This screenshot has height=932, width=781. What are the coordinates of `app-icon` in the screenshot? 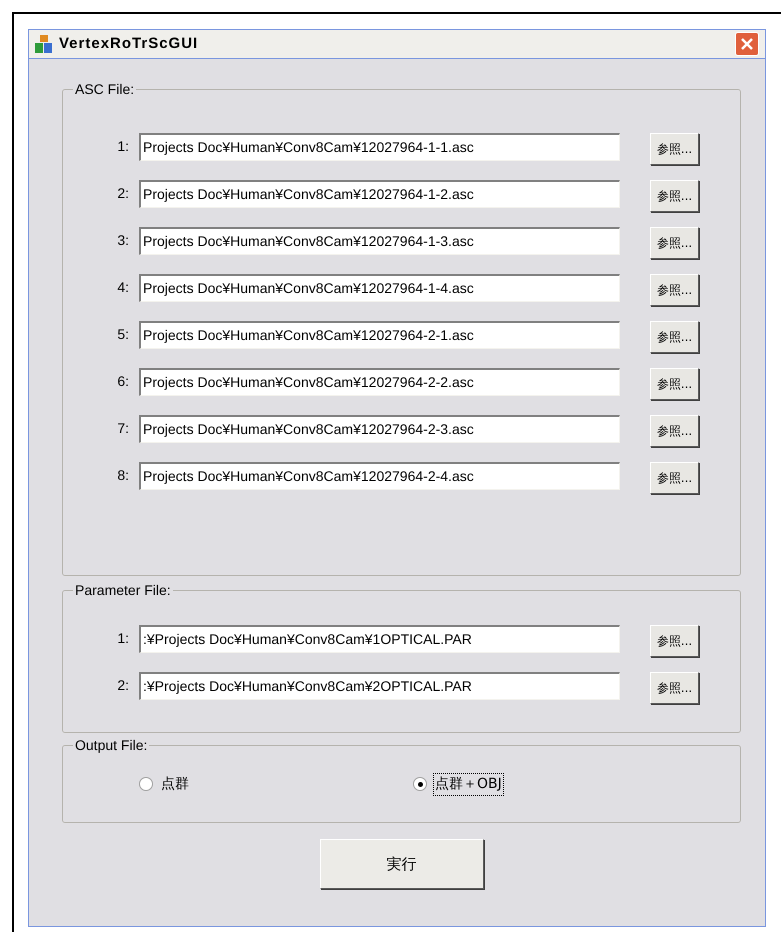 It's located at (44, 44).